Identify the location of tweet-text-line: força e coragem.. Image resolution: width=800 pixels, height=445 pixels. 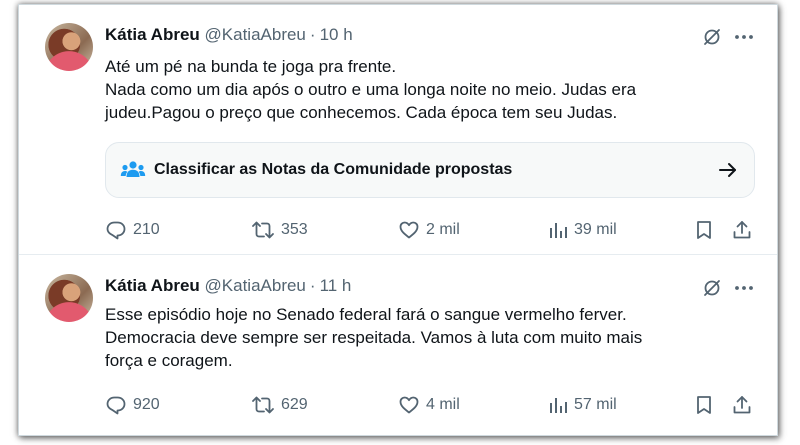
(169, 360).